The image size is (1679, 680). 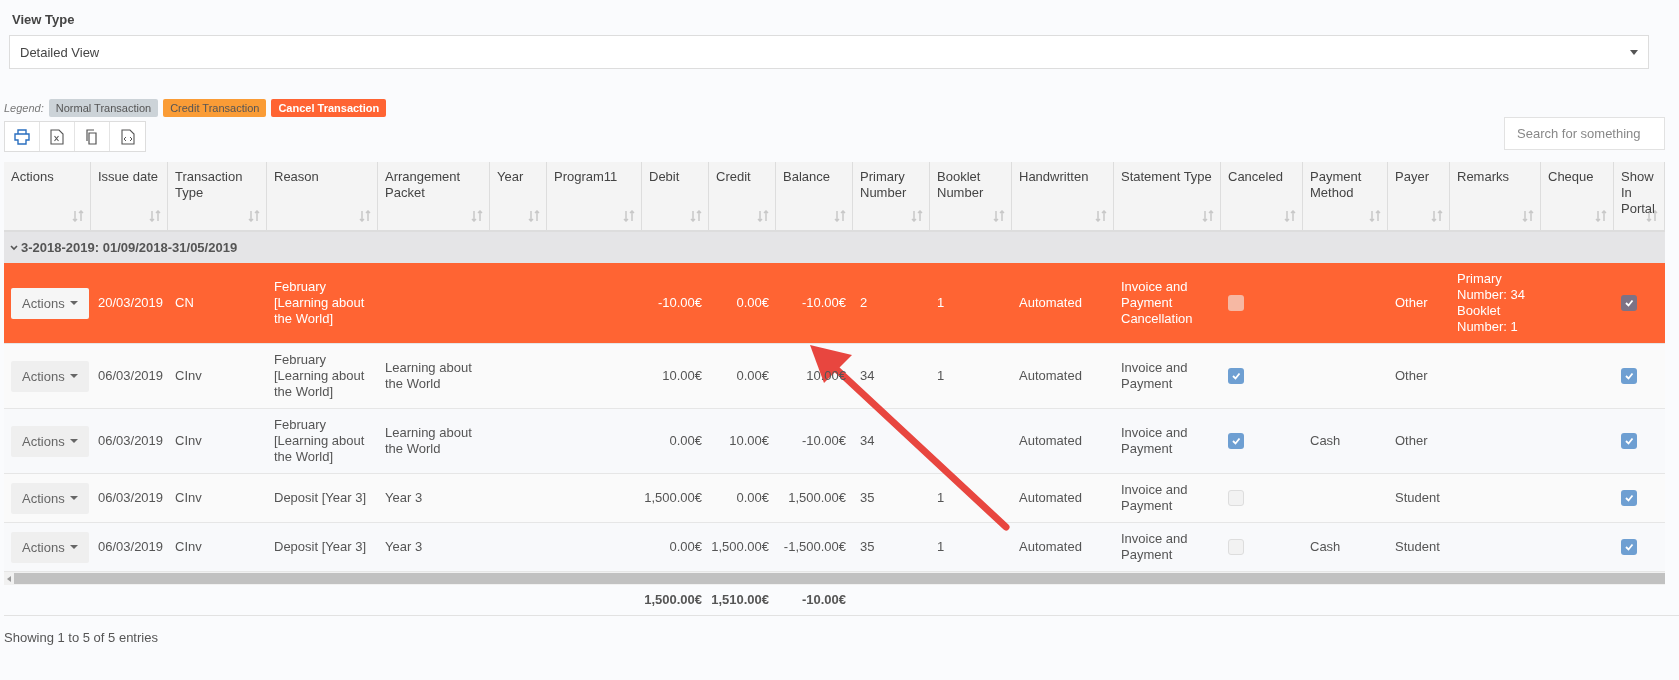 I want to click on column-header: Primary Number, so click(x=891, y=197).